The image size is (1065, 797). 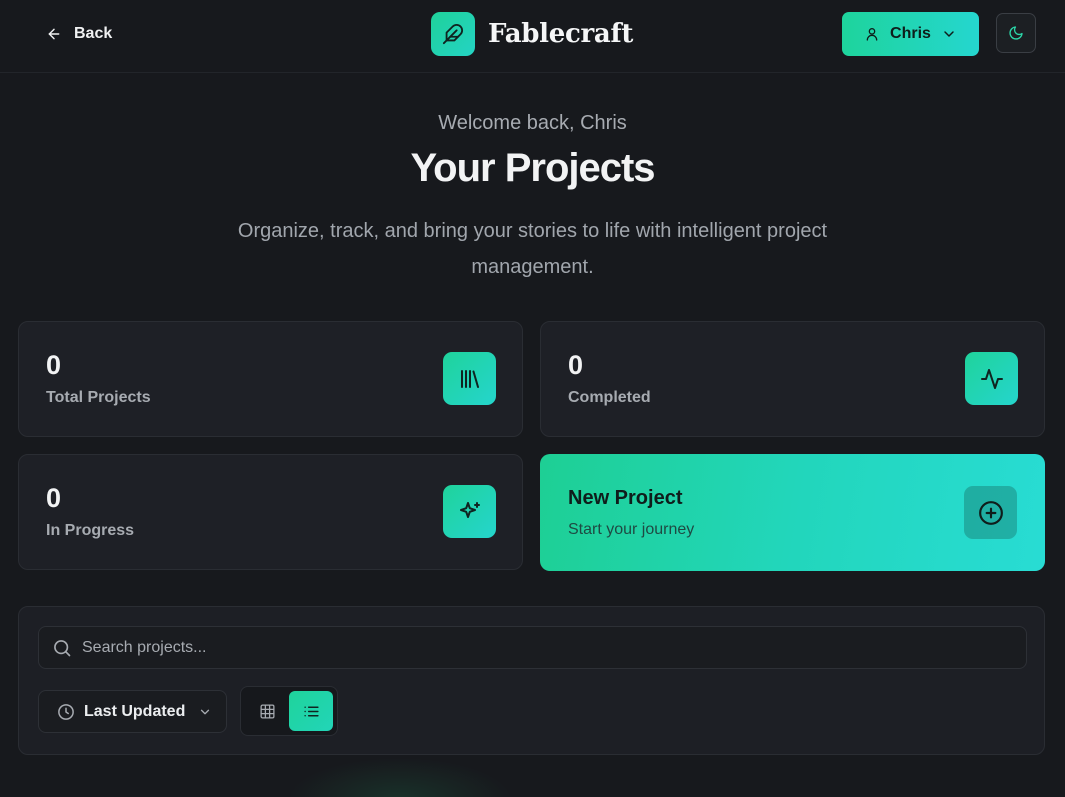 I want to click on new-project-icon-box, so click(x=990, y=512).